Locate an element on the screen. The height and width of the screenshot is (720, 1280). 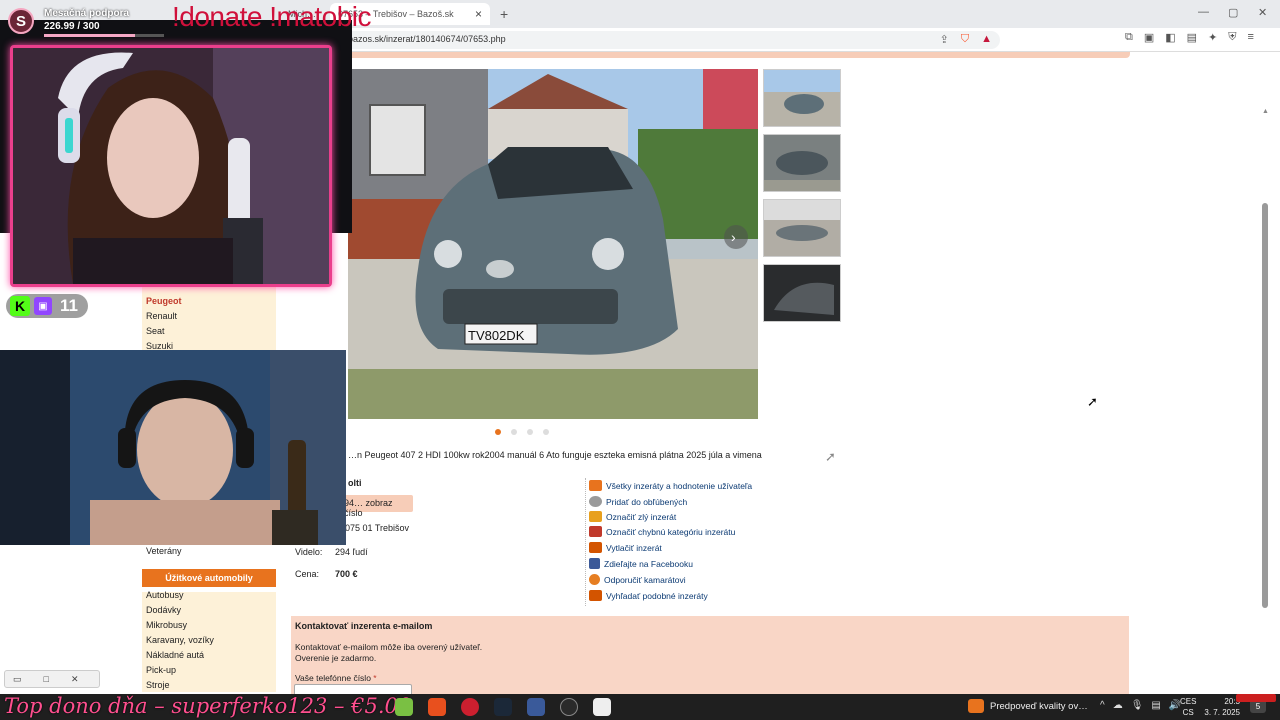
contact-note-2: Overenie je zadarmo. is located at coordinates (336, 658).